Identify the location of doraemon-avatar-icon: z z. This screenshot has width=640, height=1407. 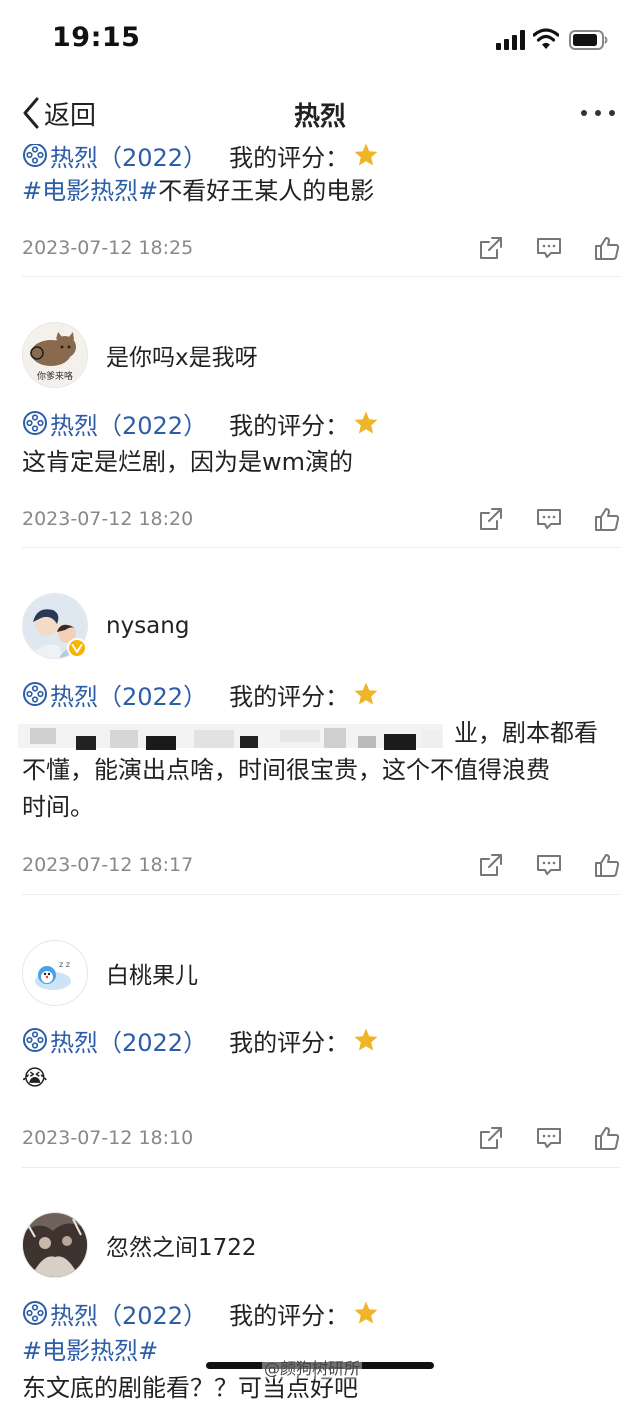
(55, 973).